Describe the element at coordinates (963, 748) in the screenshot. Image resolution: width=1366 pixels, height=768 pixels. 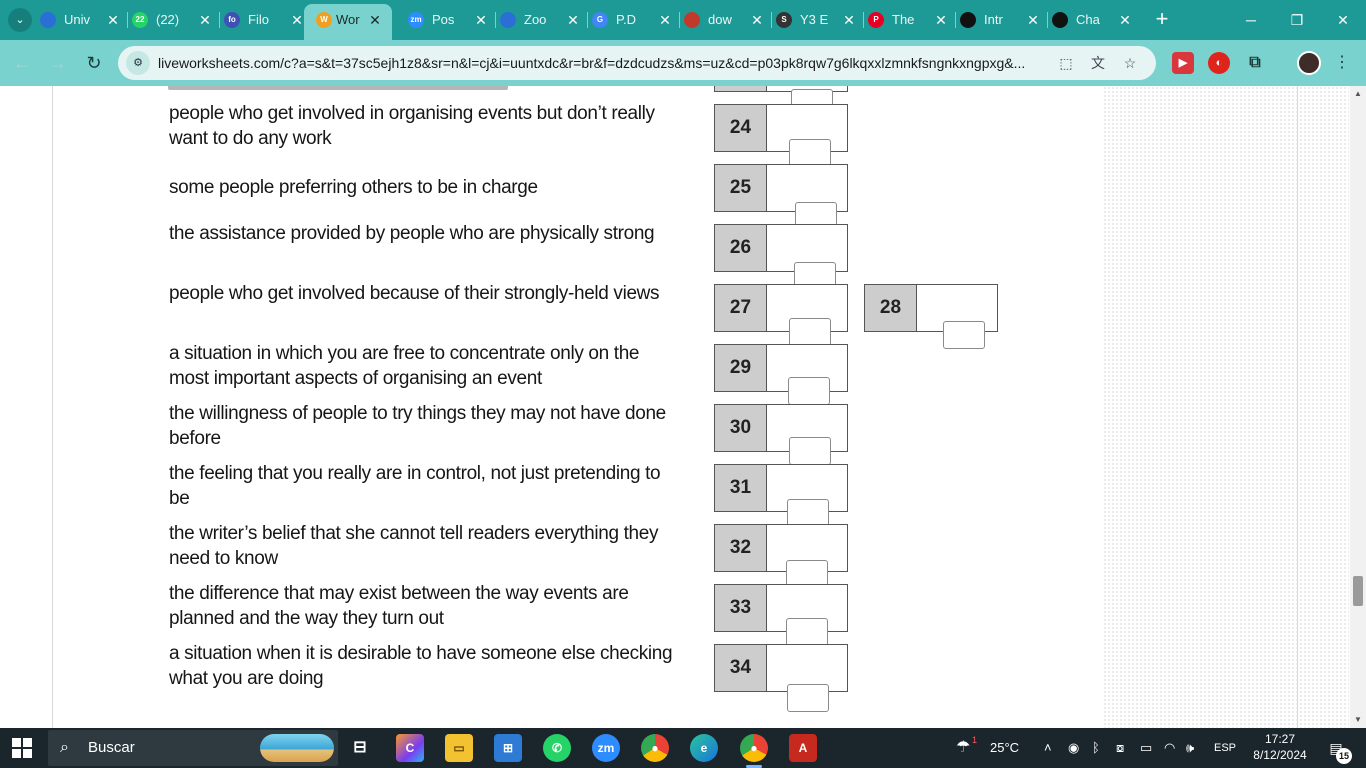
I see `weather-icon: ☂` at that location.